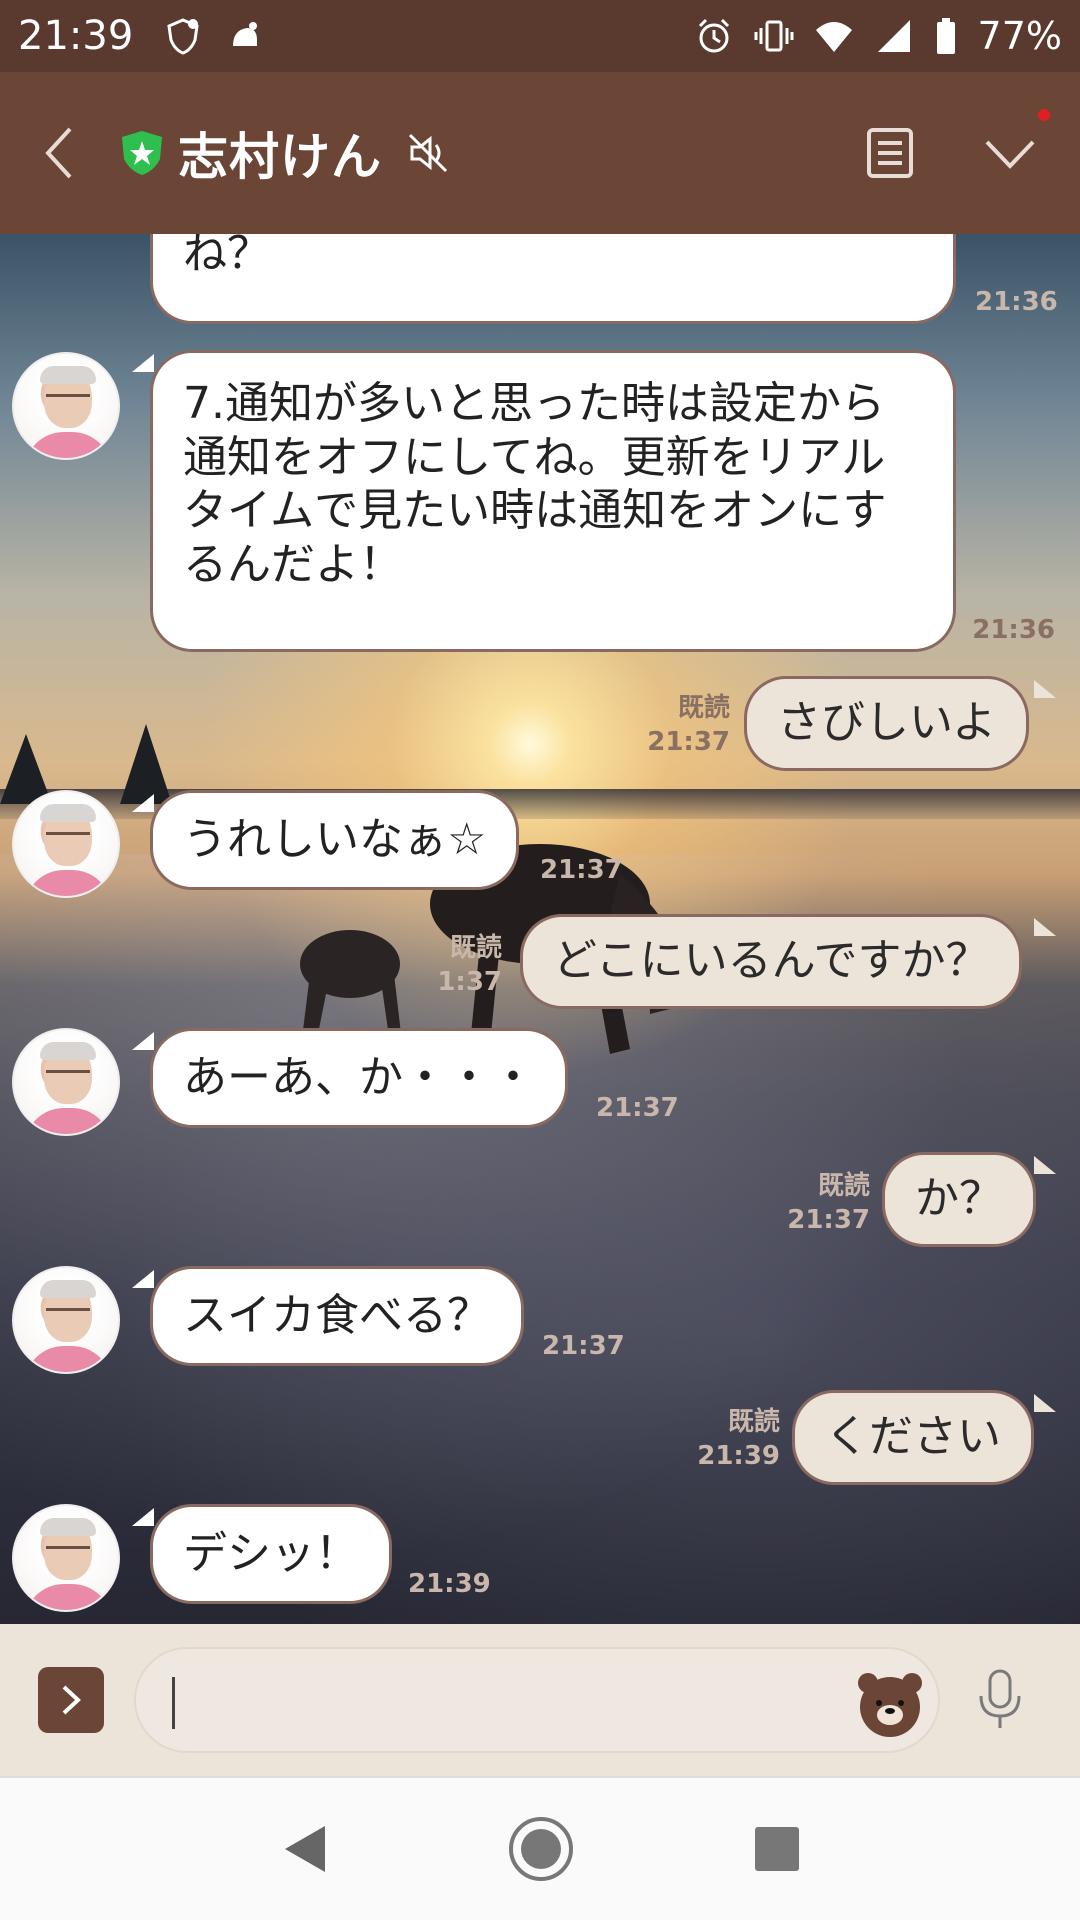  What do you see at coordinates (1010, 154) in the screenshot?
I see `chevron-down-icon` at bounding box center [1010, 154].